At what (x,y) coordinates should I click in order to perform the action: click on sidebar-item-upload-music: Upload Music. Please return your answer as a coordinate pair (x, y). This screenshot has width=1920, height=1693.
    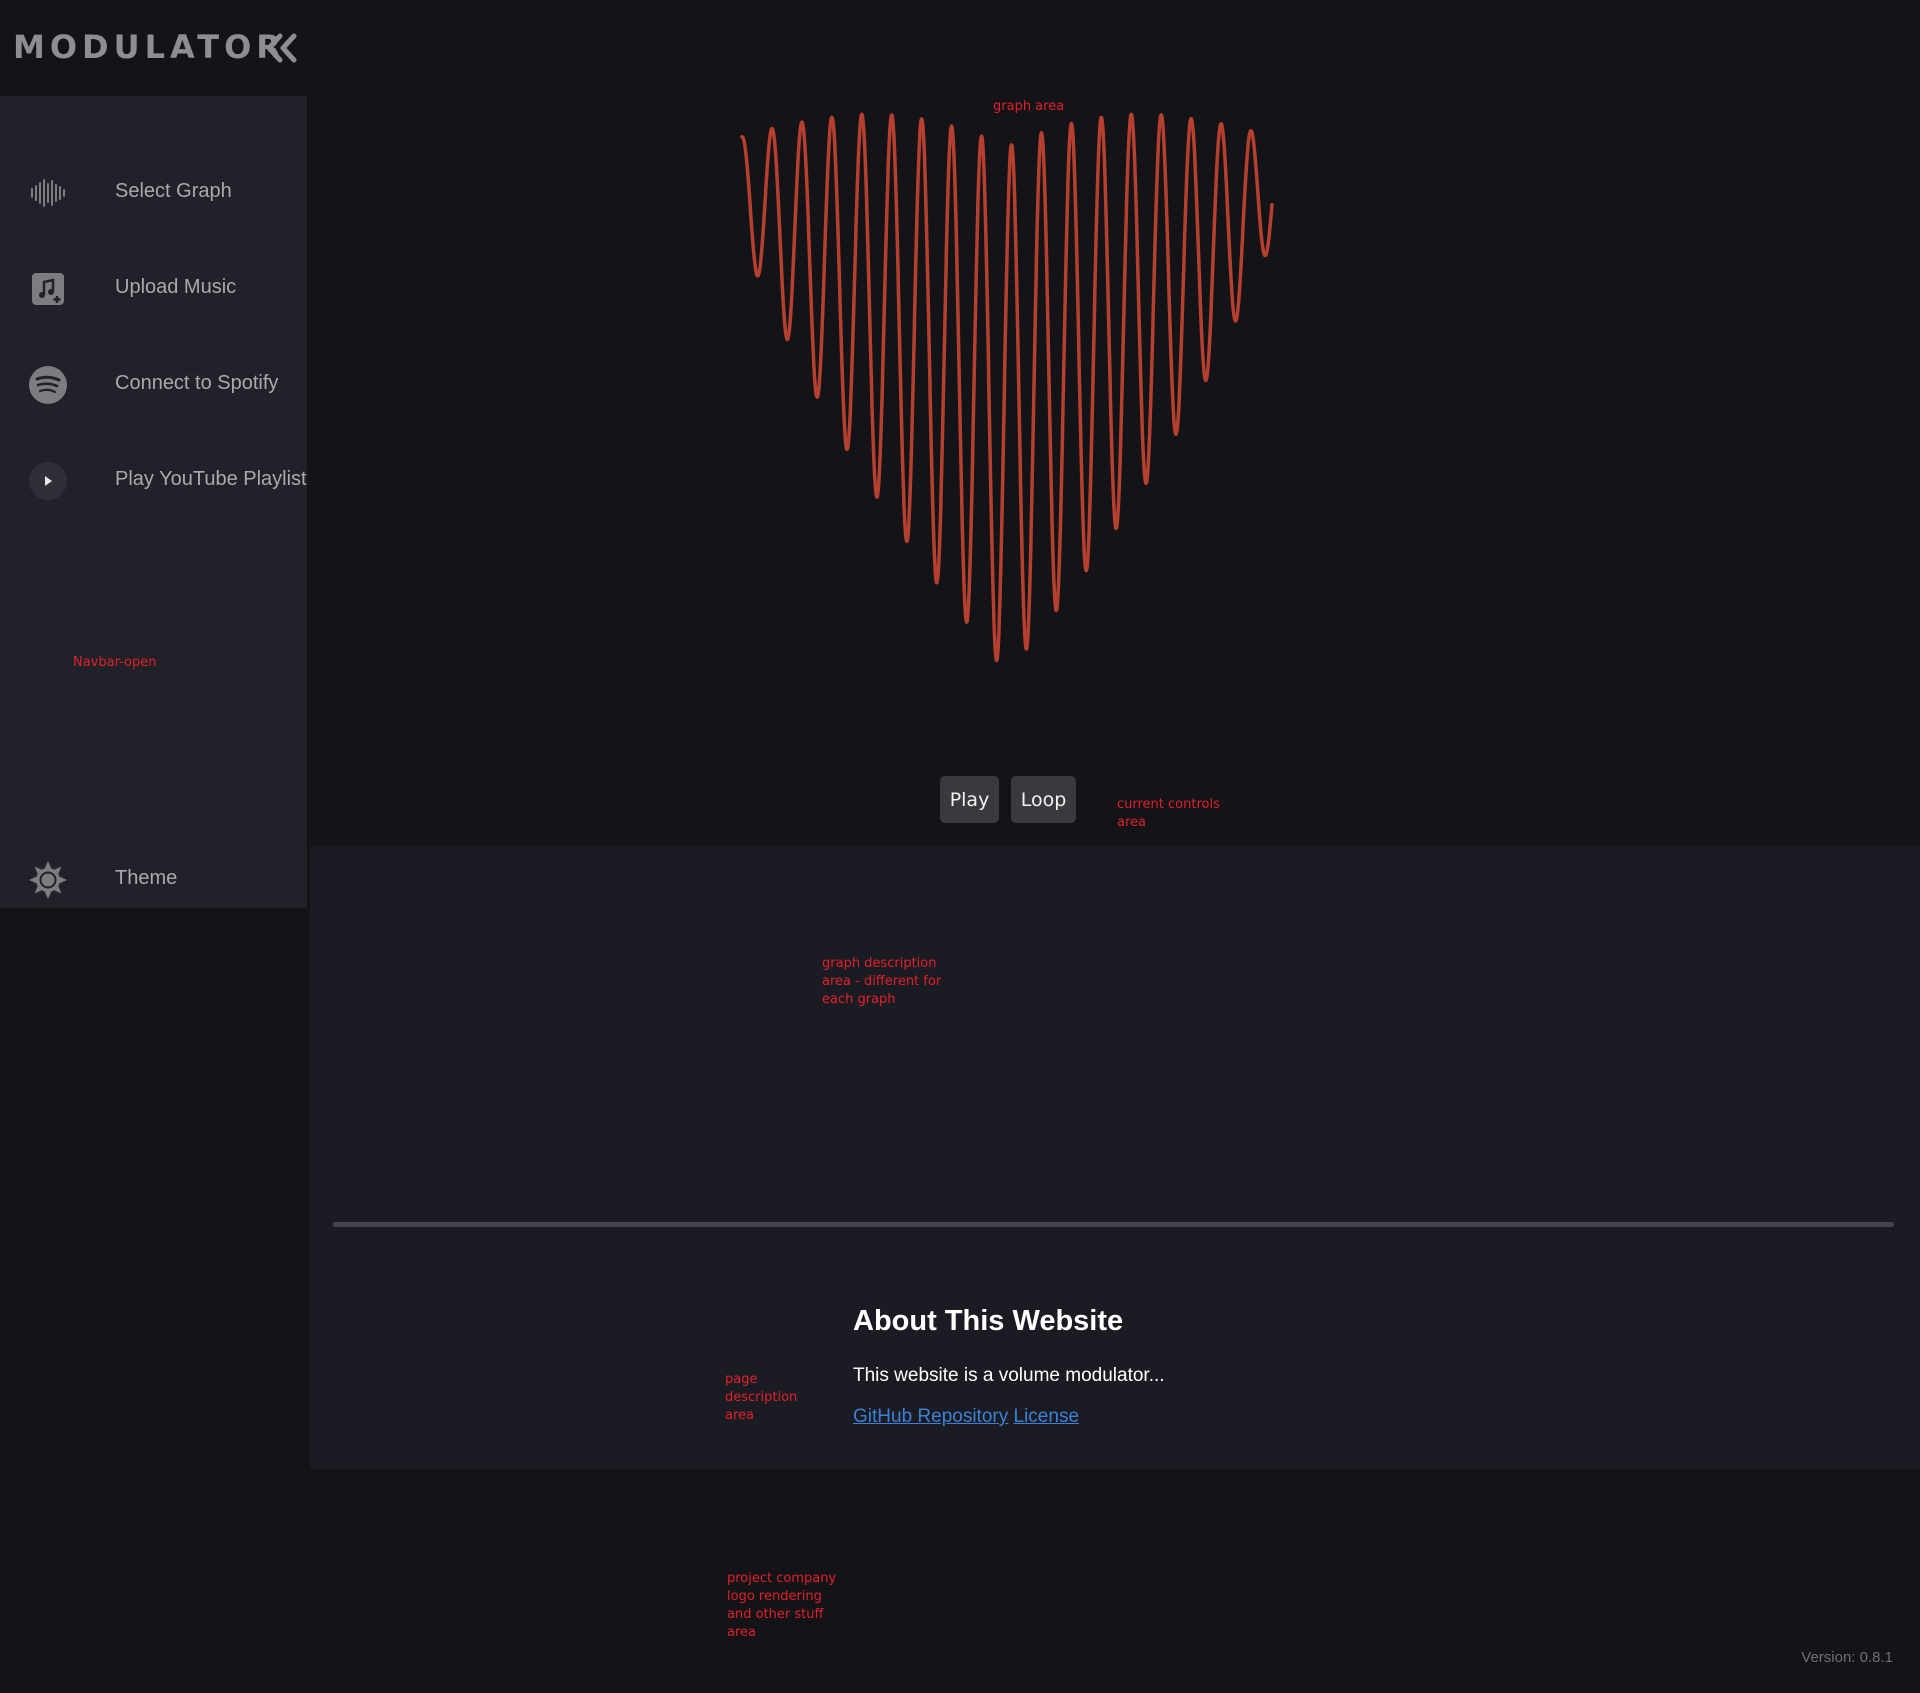
    Looking at the image, I should click on (153, 287).